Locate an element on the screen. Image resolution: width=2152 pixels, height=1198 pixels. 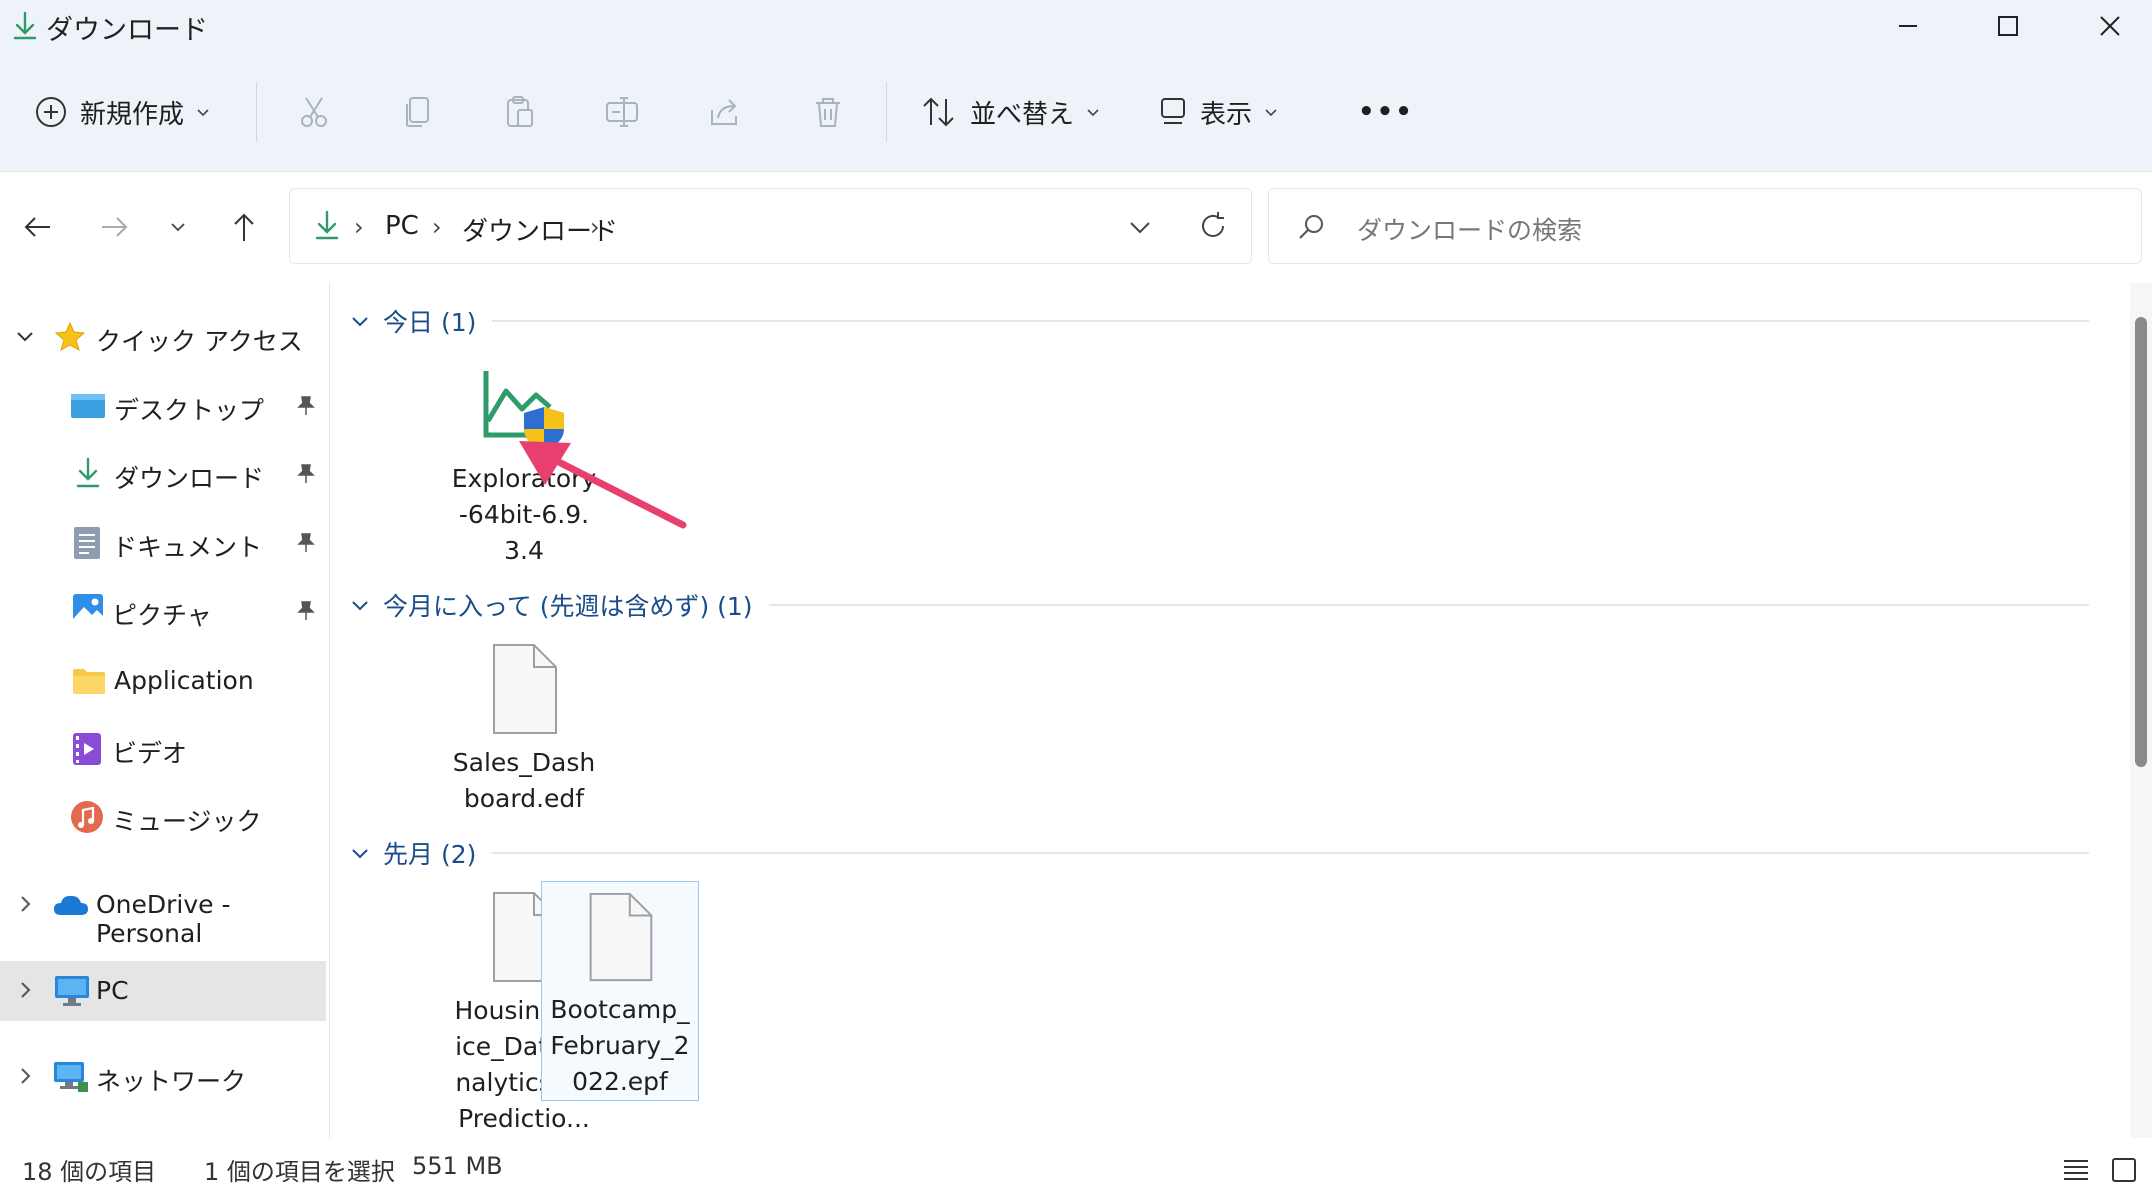
minimize-button is located at coordinates (1908, 26).